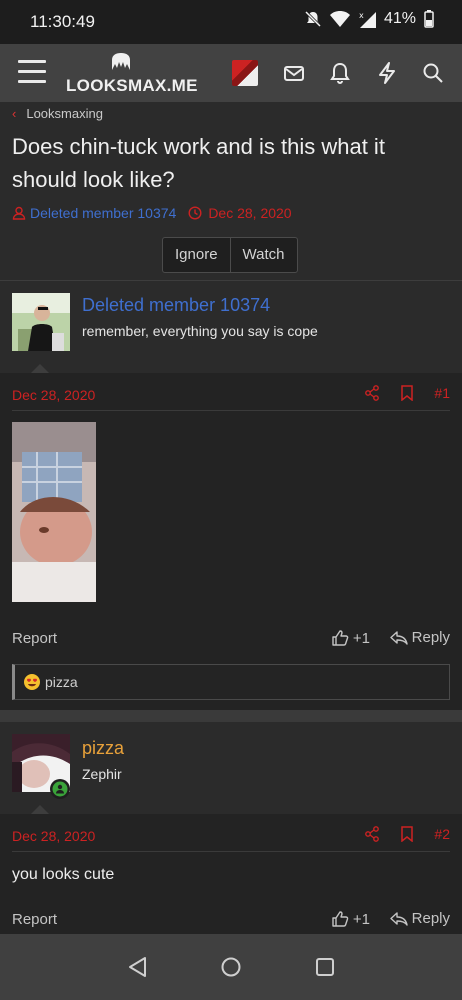 The width and height of the screenshot is (462, 1000). What do you see at coordinates (361, 15) in the screenshot?
I see `svg-text: x` at bounding box center [361, 15].